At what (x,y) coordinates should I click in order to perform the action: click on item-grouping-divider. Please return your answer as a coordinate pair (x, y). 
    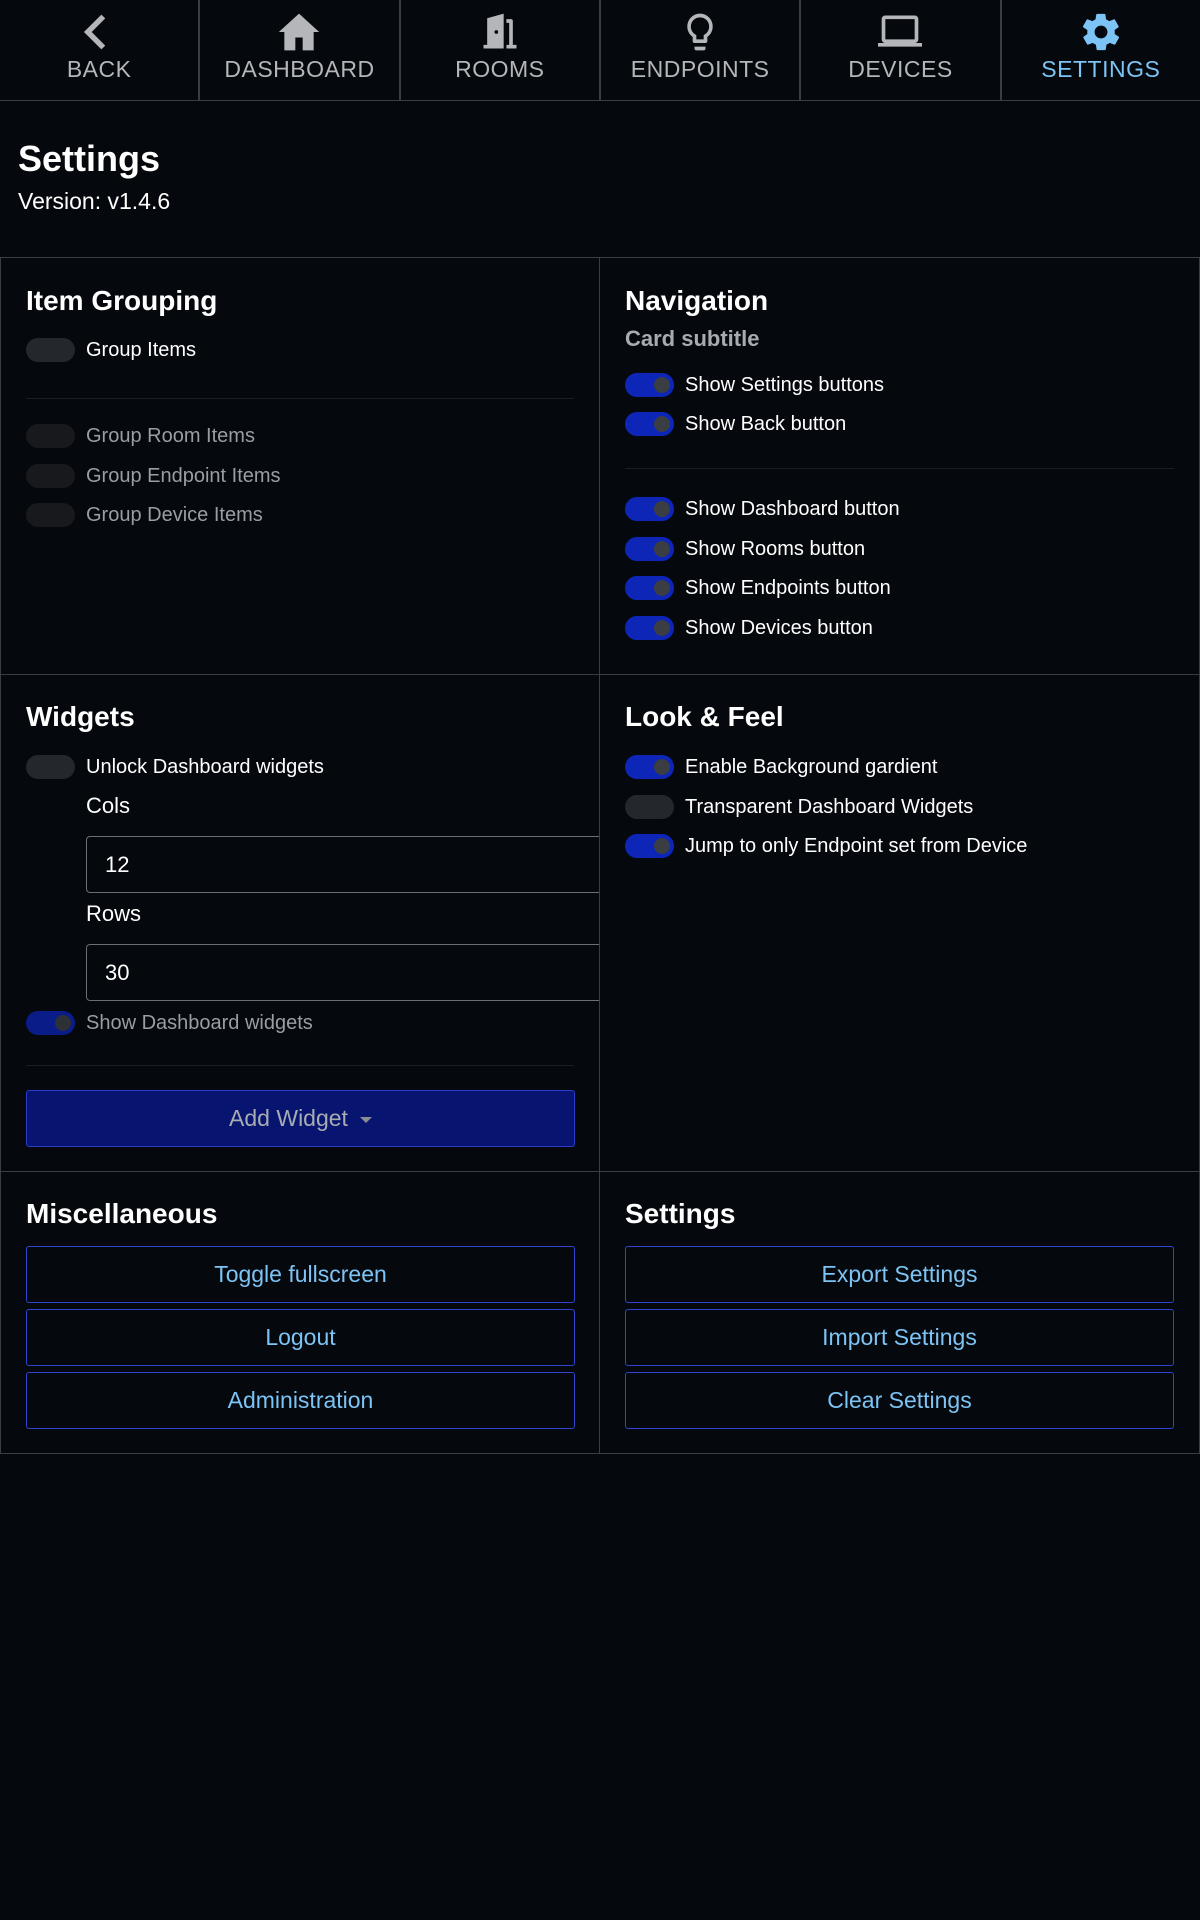
    Looking at the image, I should click on (300, 398).